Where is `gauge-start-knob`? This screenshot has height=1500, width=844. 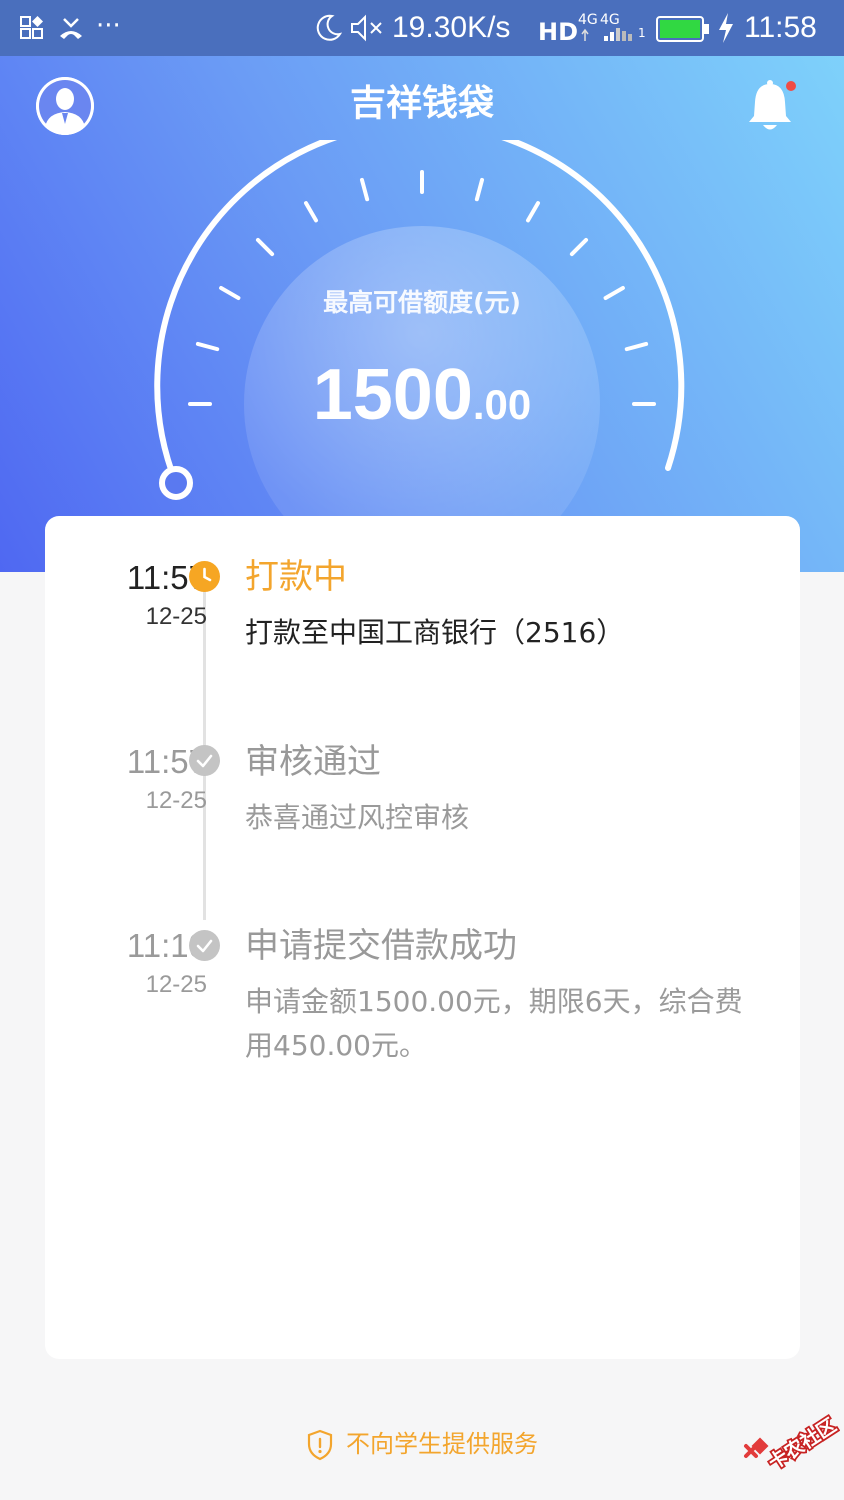 gauge-start-knob is located at coordinates (176, 483).